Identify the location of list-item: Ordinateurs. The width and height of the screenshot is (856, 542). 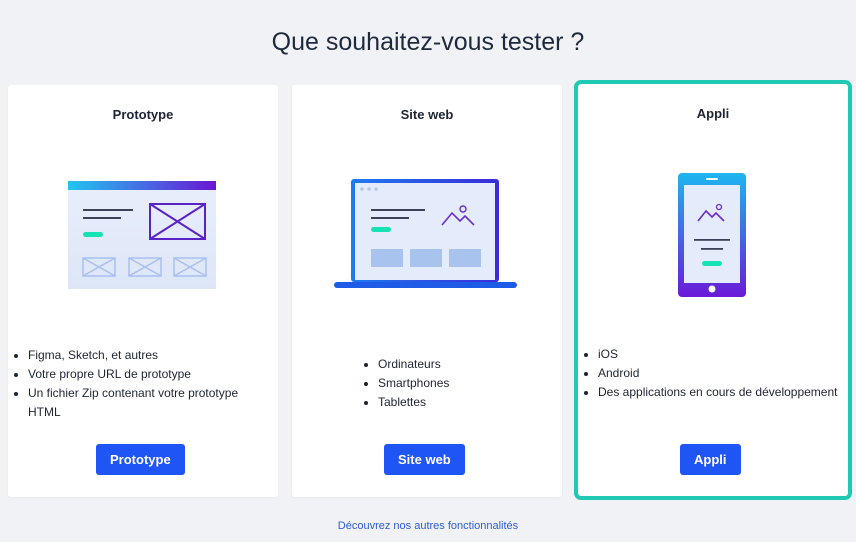
(468, 364).